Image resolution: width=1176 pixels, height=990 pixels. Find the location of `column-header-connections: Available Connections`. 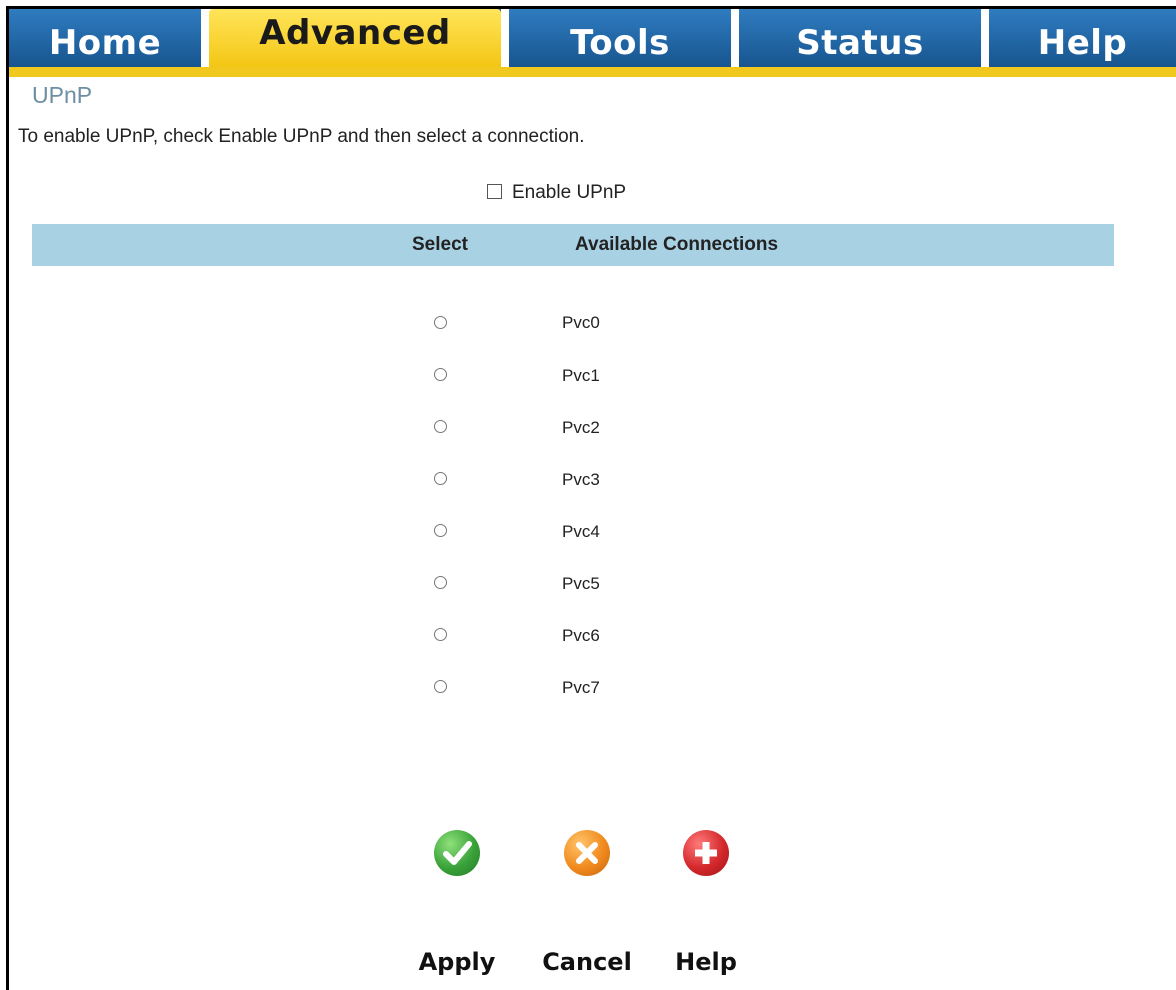

column-header-connections: Available Connections is located at coordinates (677, 244).